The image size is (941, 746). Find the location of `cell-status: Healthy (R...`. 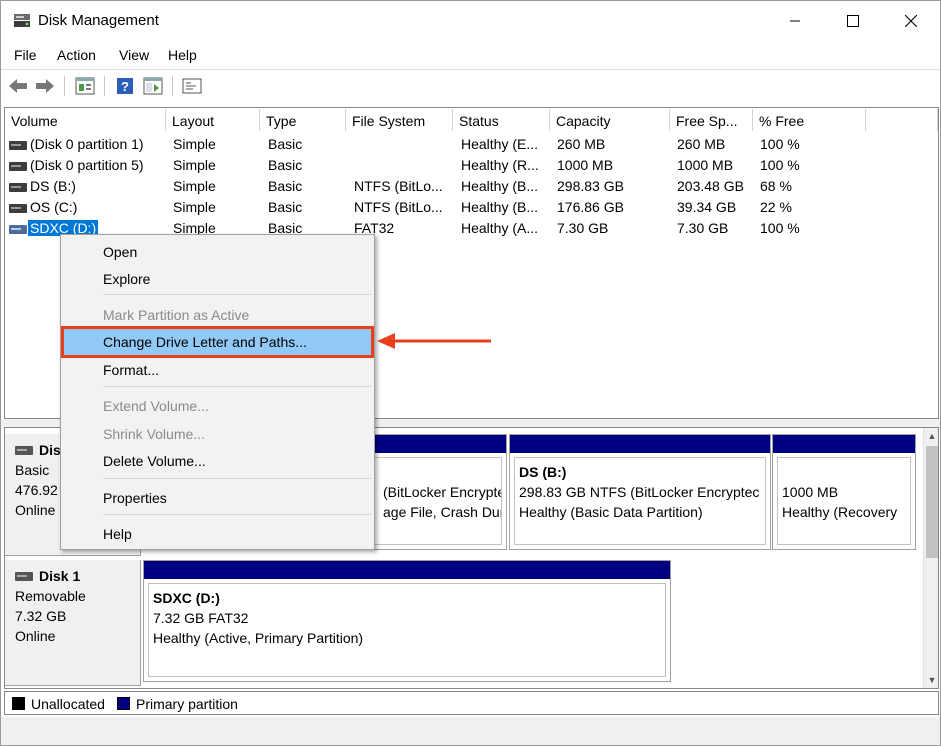

cell-status: Healthy (R... is located at coordinates (500, 165).